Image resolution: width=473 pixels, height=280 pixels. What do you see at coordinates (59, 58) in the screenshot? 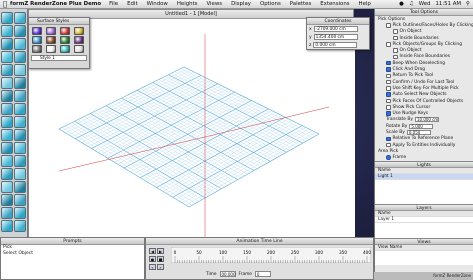
I see `current-style: Style 1` at bounding box center [59, 58].